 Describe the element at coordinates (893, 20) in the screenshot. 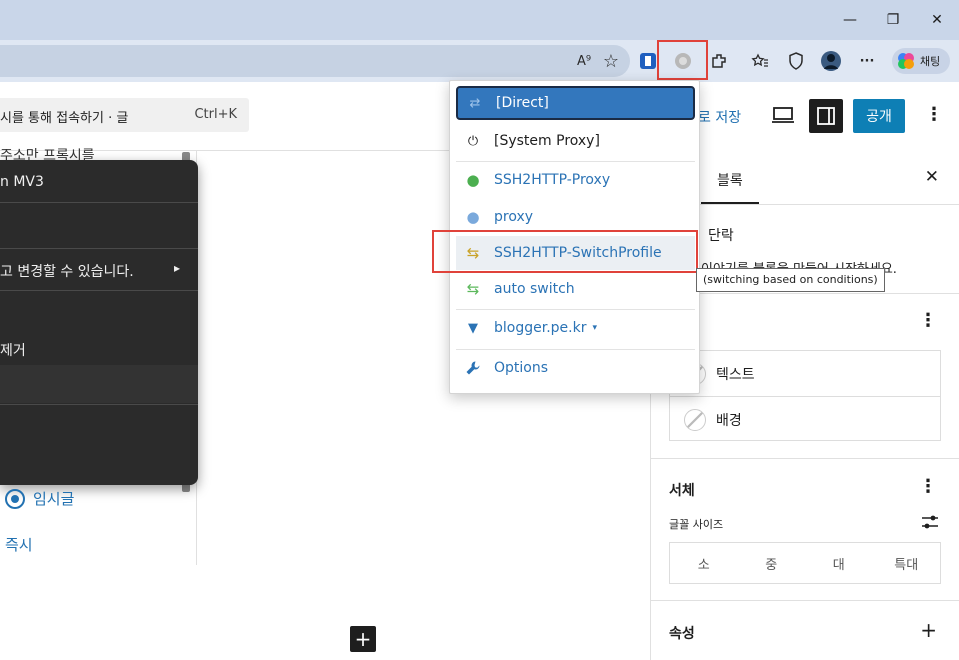

I see `maximize-button: ❐` at that location.